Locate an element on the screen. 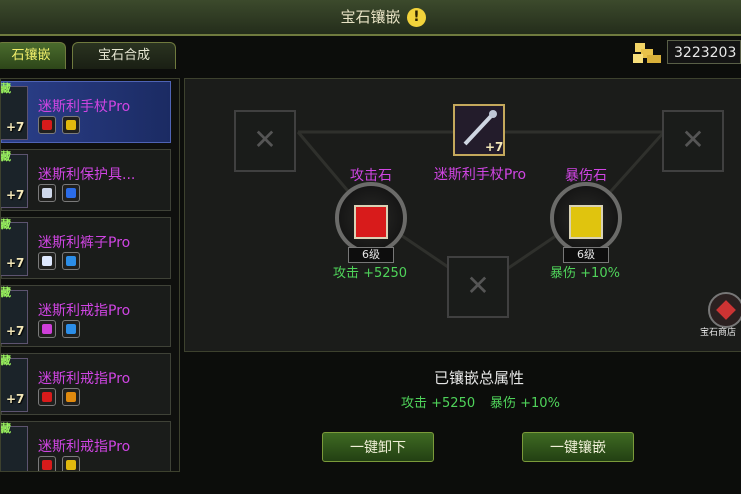 This screenshot has width=741, height=494. gem-shop-label: 宝石商店 is located at coordinates (720, 331).